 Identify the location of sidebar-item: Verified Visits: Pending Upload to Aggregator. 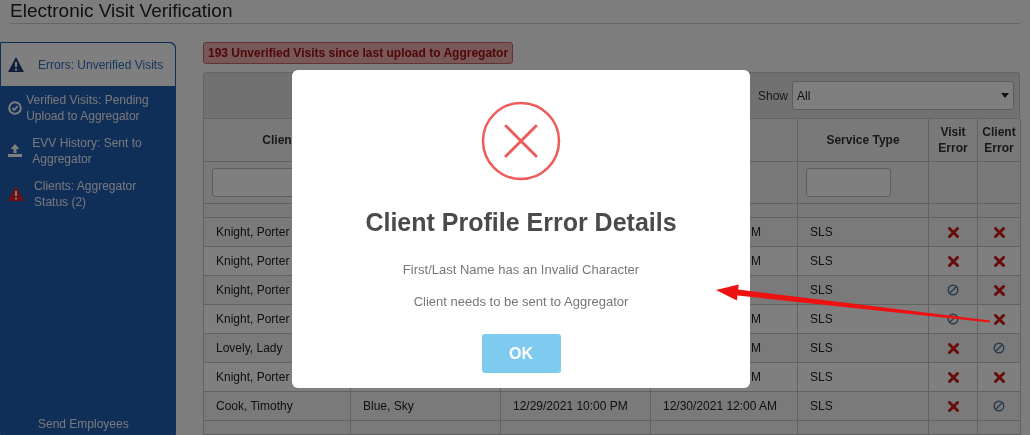
(88, 107).